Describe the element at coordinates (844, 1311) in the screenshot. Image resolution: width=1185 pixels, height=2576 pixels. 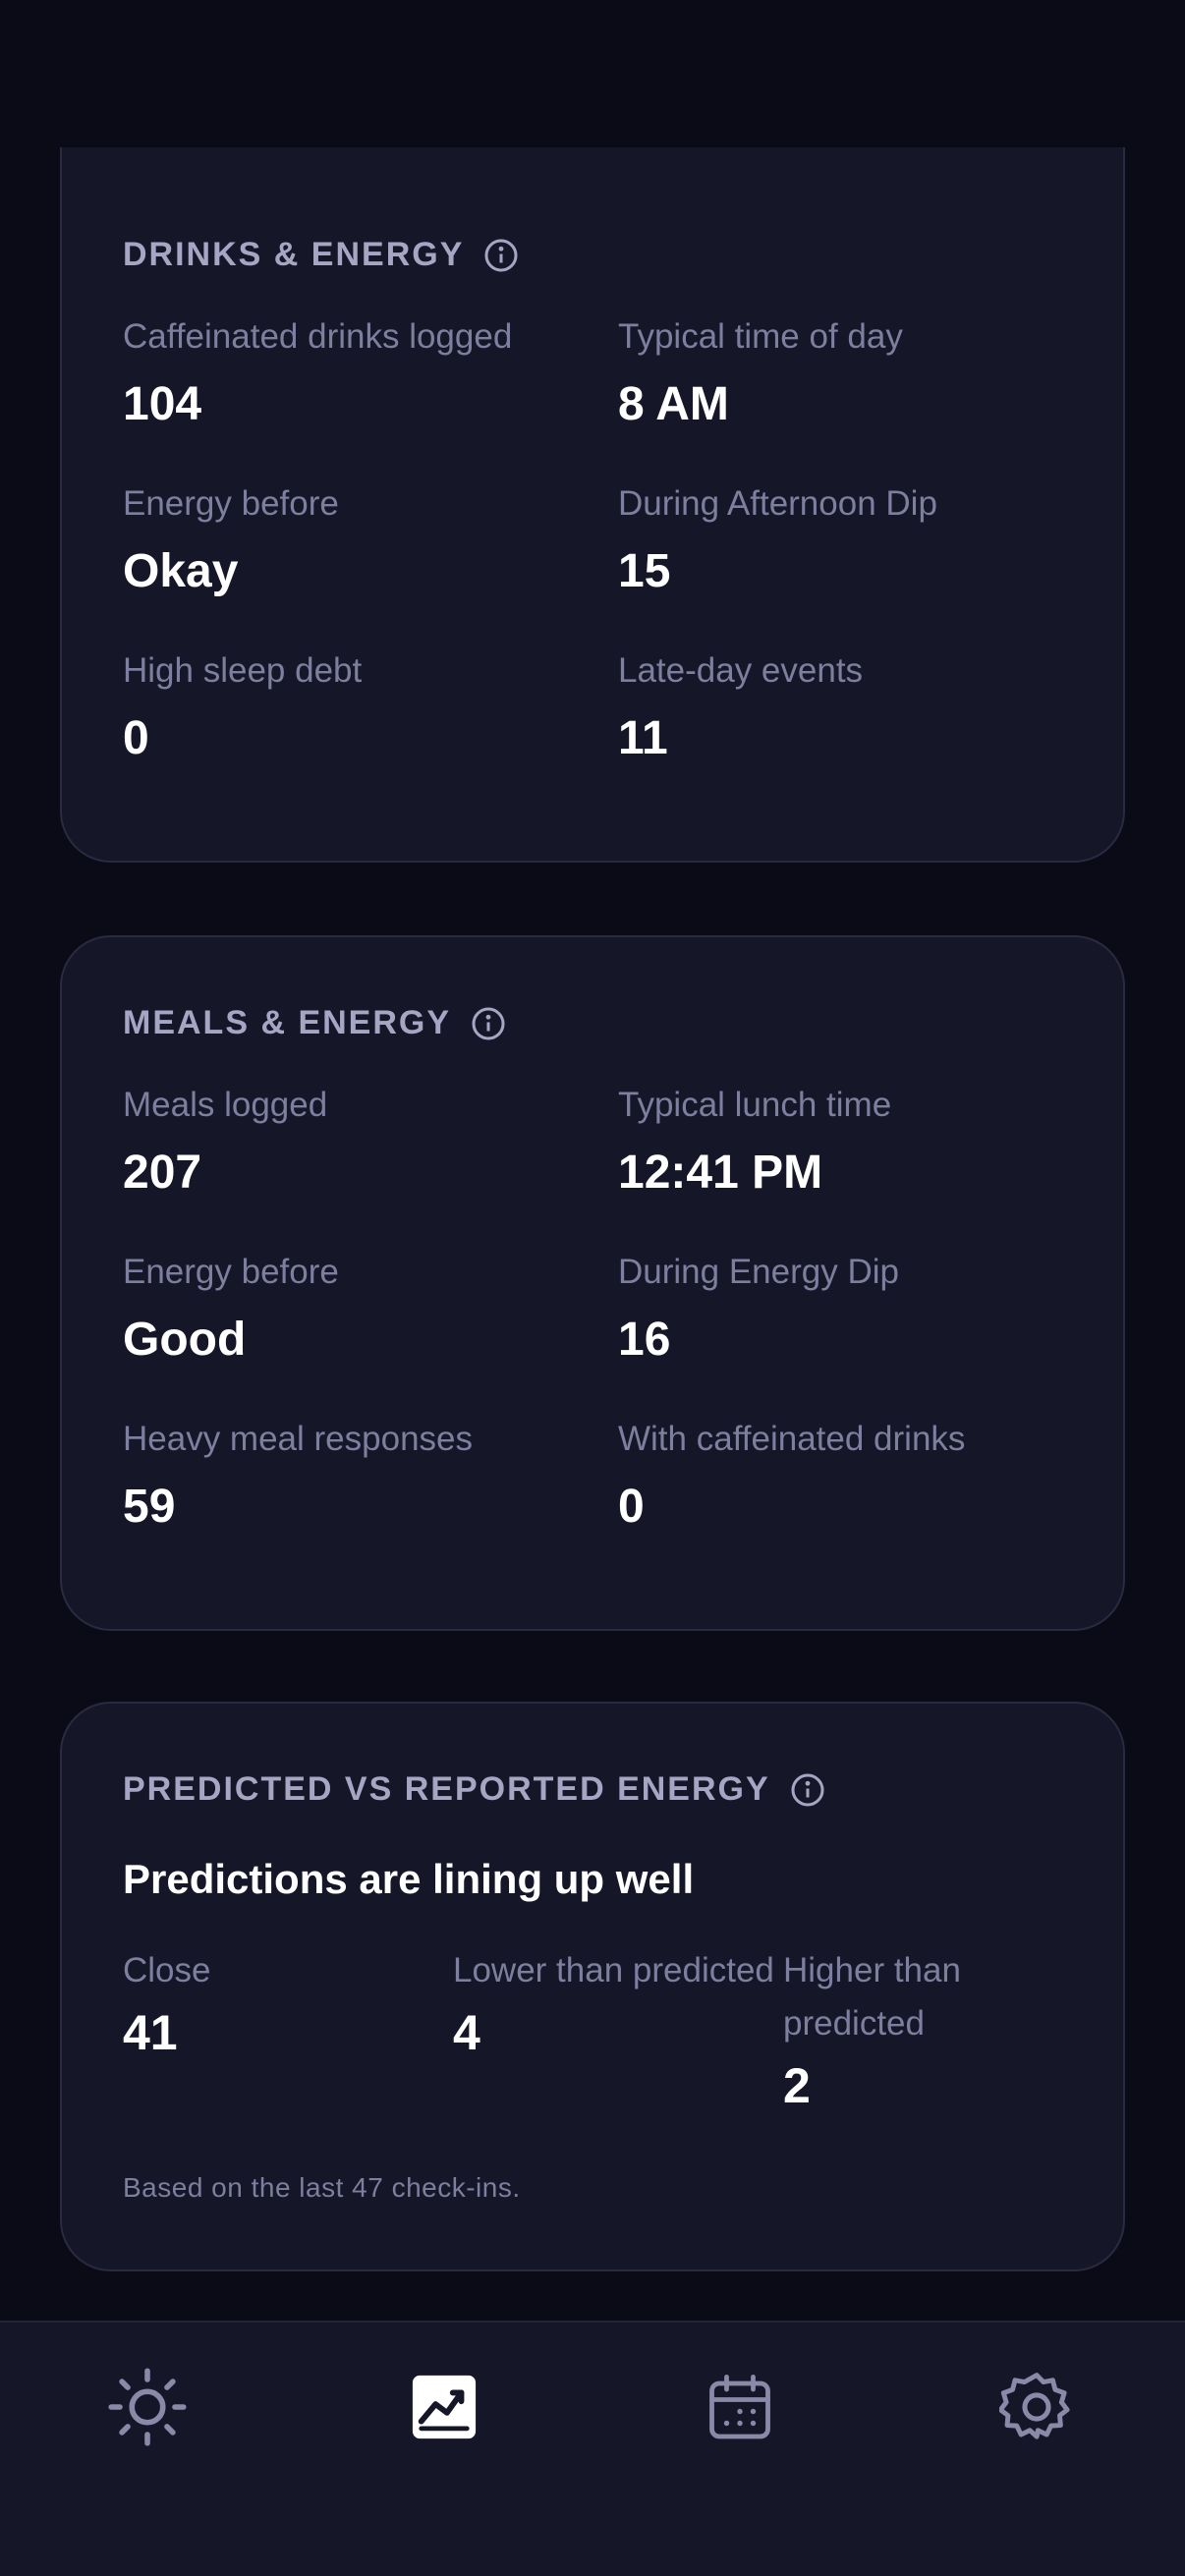
I see `stat-item: During Energy Dip 16` at that location.